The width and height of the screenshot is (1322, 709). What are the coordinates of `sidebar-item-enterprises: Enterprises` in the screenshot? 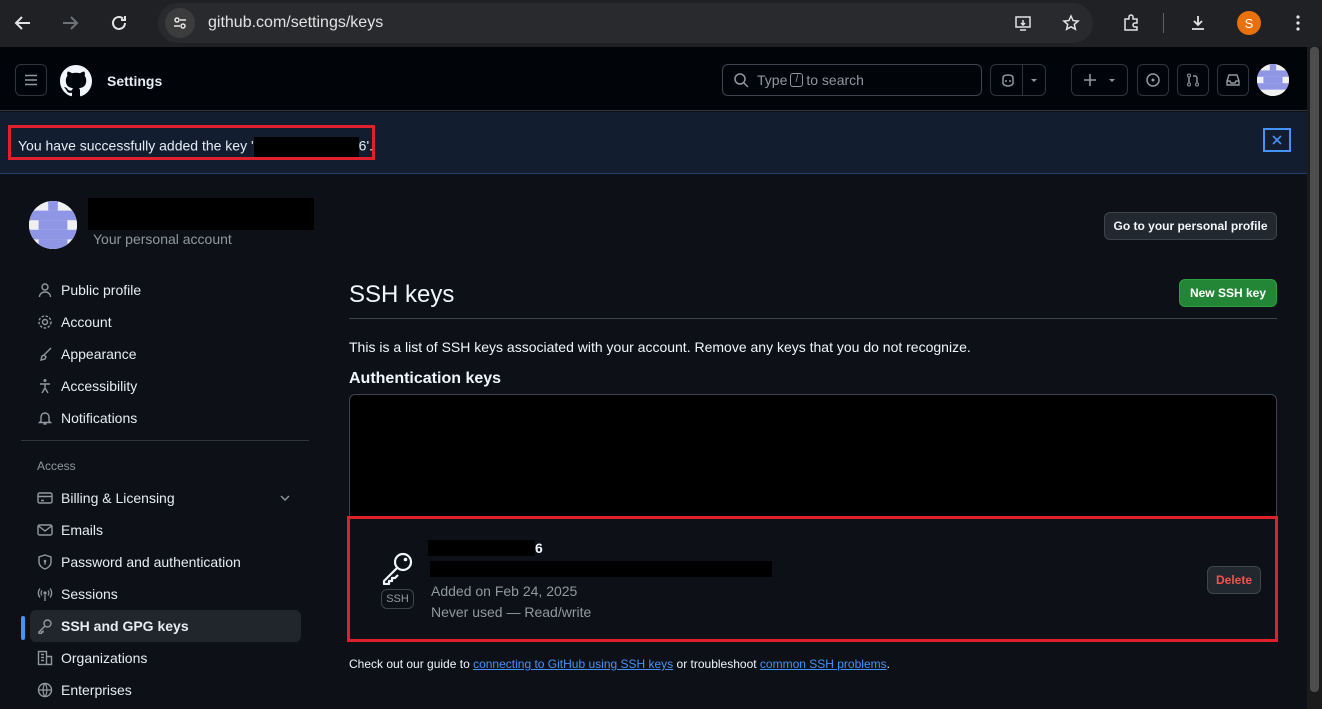 It's located at (165, 690).